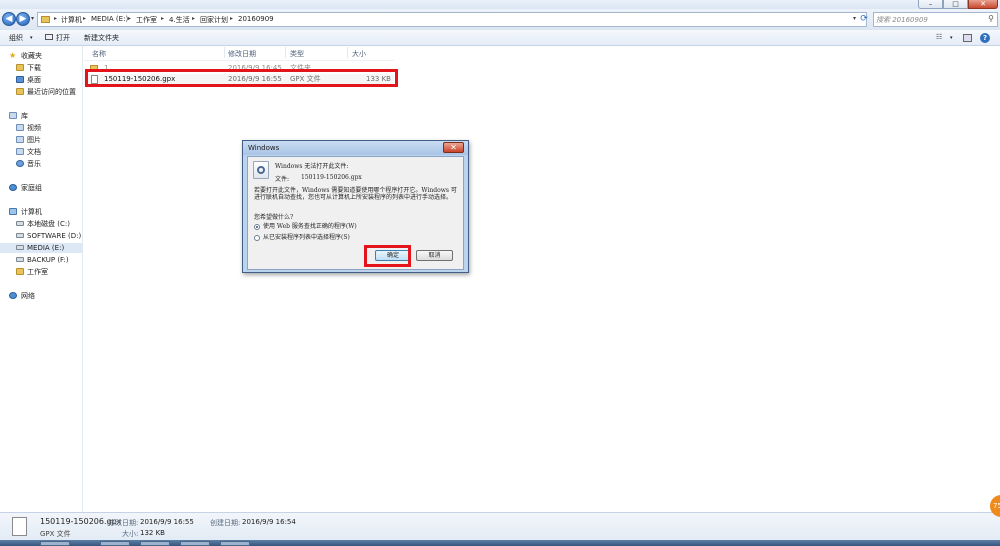 The height and width of the screenshot is (546, 1000). Describe the element at coordinates (34, 140) in the screenshot. I see `sidebar-item-label: 图片` at that location.